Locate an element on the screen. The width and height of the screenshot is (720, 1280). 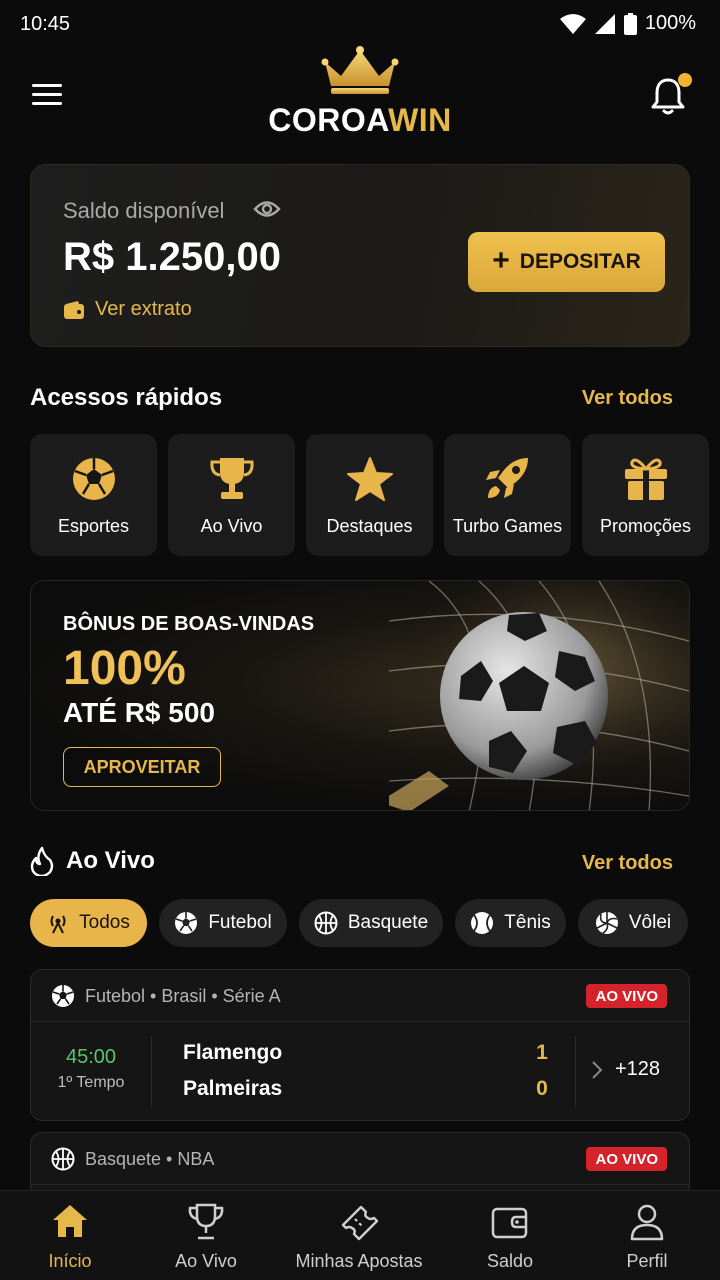
match-period: 1º Tempo is located at coordinates (91, 1082).